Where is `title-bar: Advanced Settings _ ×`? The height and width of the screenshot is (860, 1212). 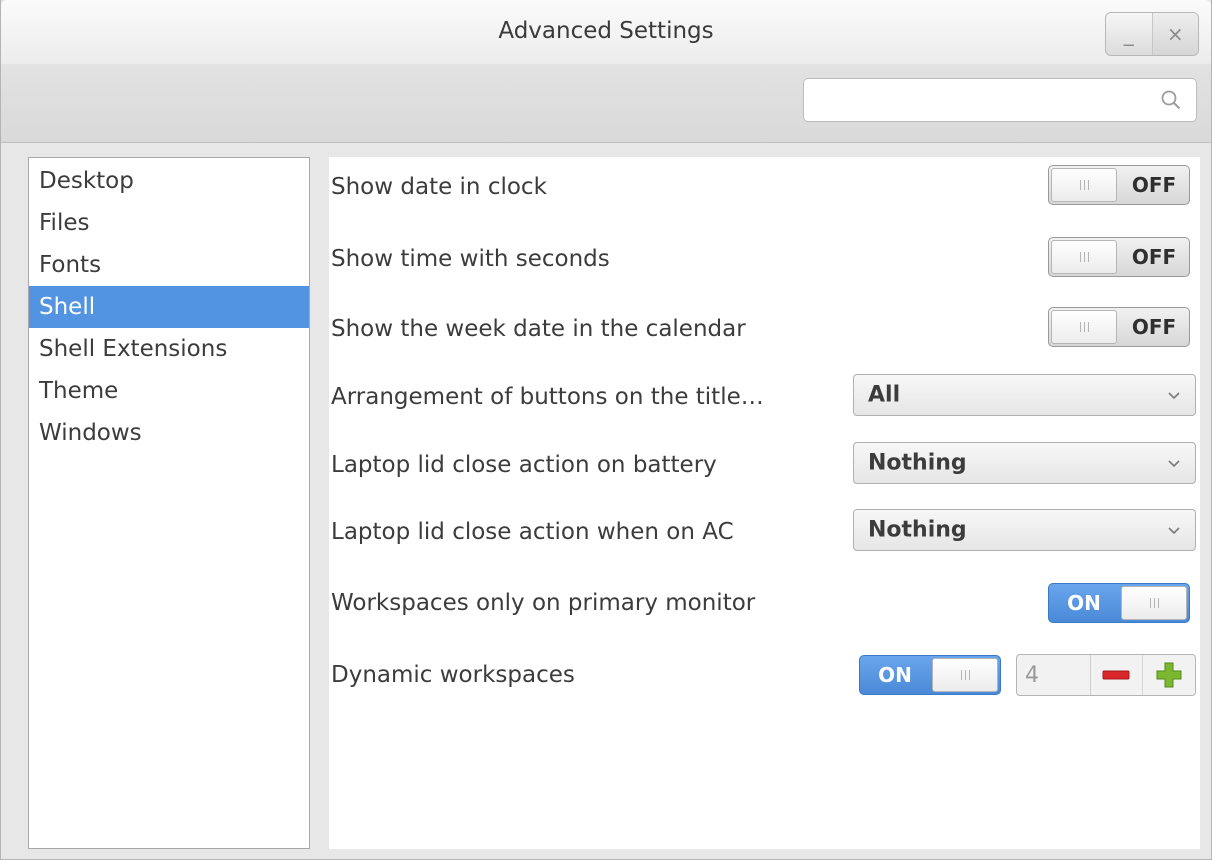
title-bar: Advanced Settings _ × is located at coordinates (606, 32).